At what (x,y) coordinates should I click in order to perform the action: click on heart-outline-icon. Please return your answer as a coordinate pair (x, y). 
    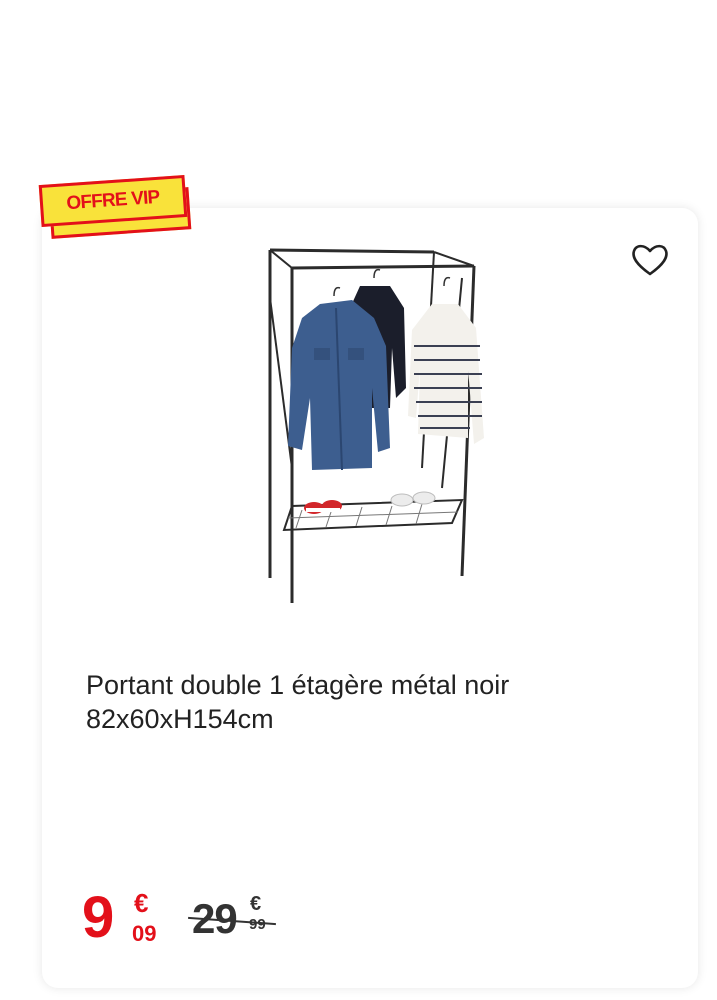
    Looking at the image, I should click on (650, 260).